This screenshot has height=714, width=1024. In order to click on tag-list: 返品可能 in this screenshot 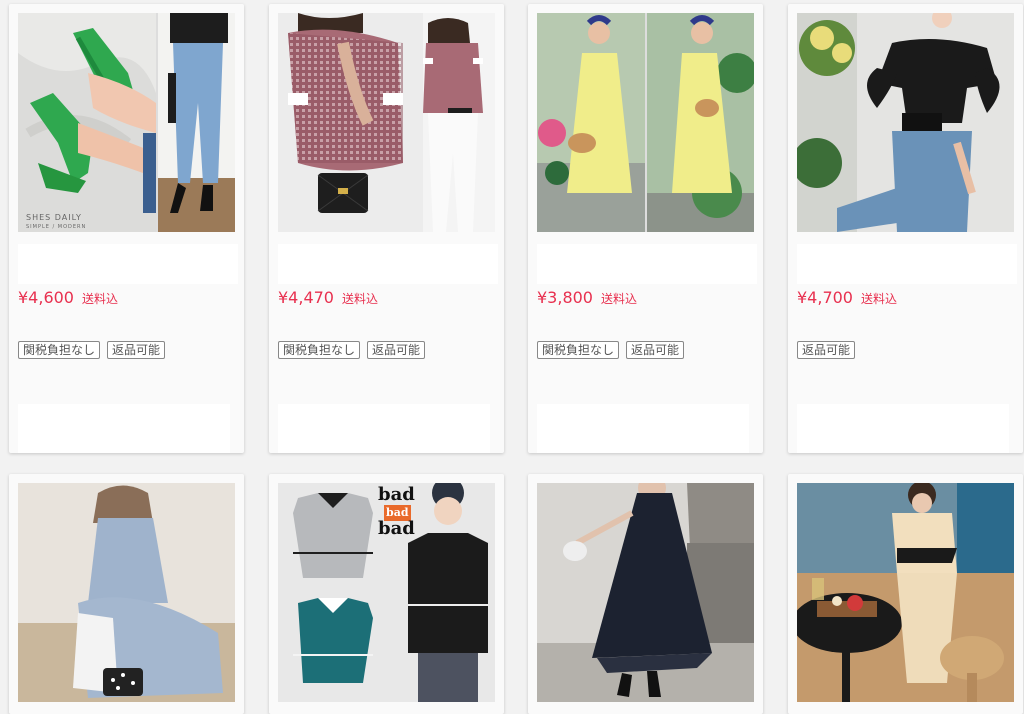, I will do `click(826, 350)`.